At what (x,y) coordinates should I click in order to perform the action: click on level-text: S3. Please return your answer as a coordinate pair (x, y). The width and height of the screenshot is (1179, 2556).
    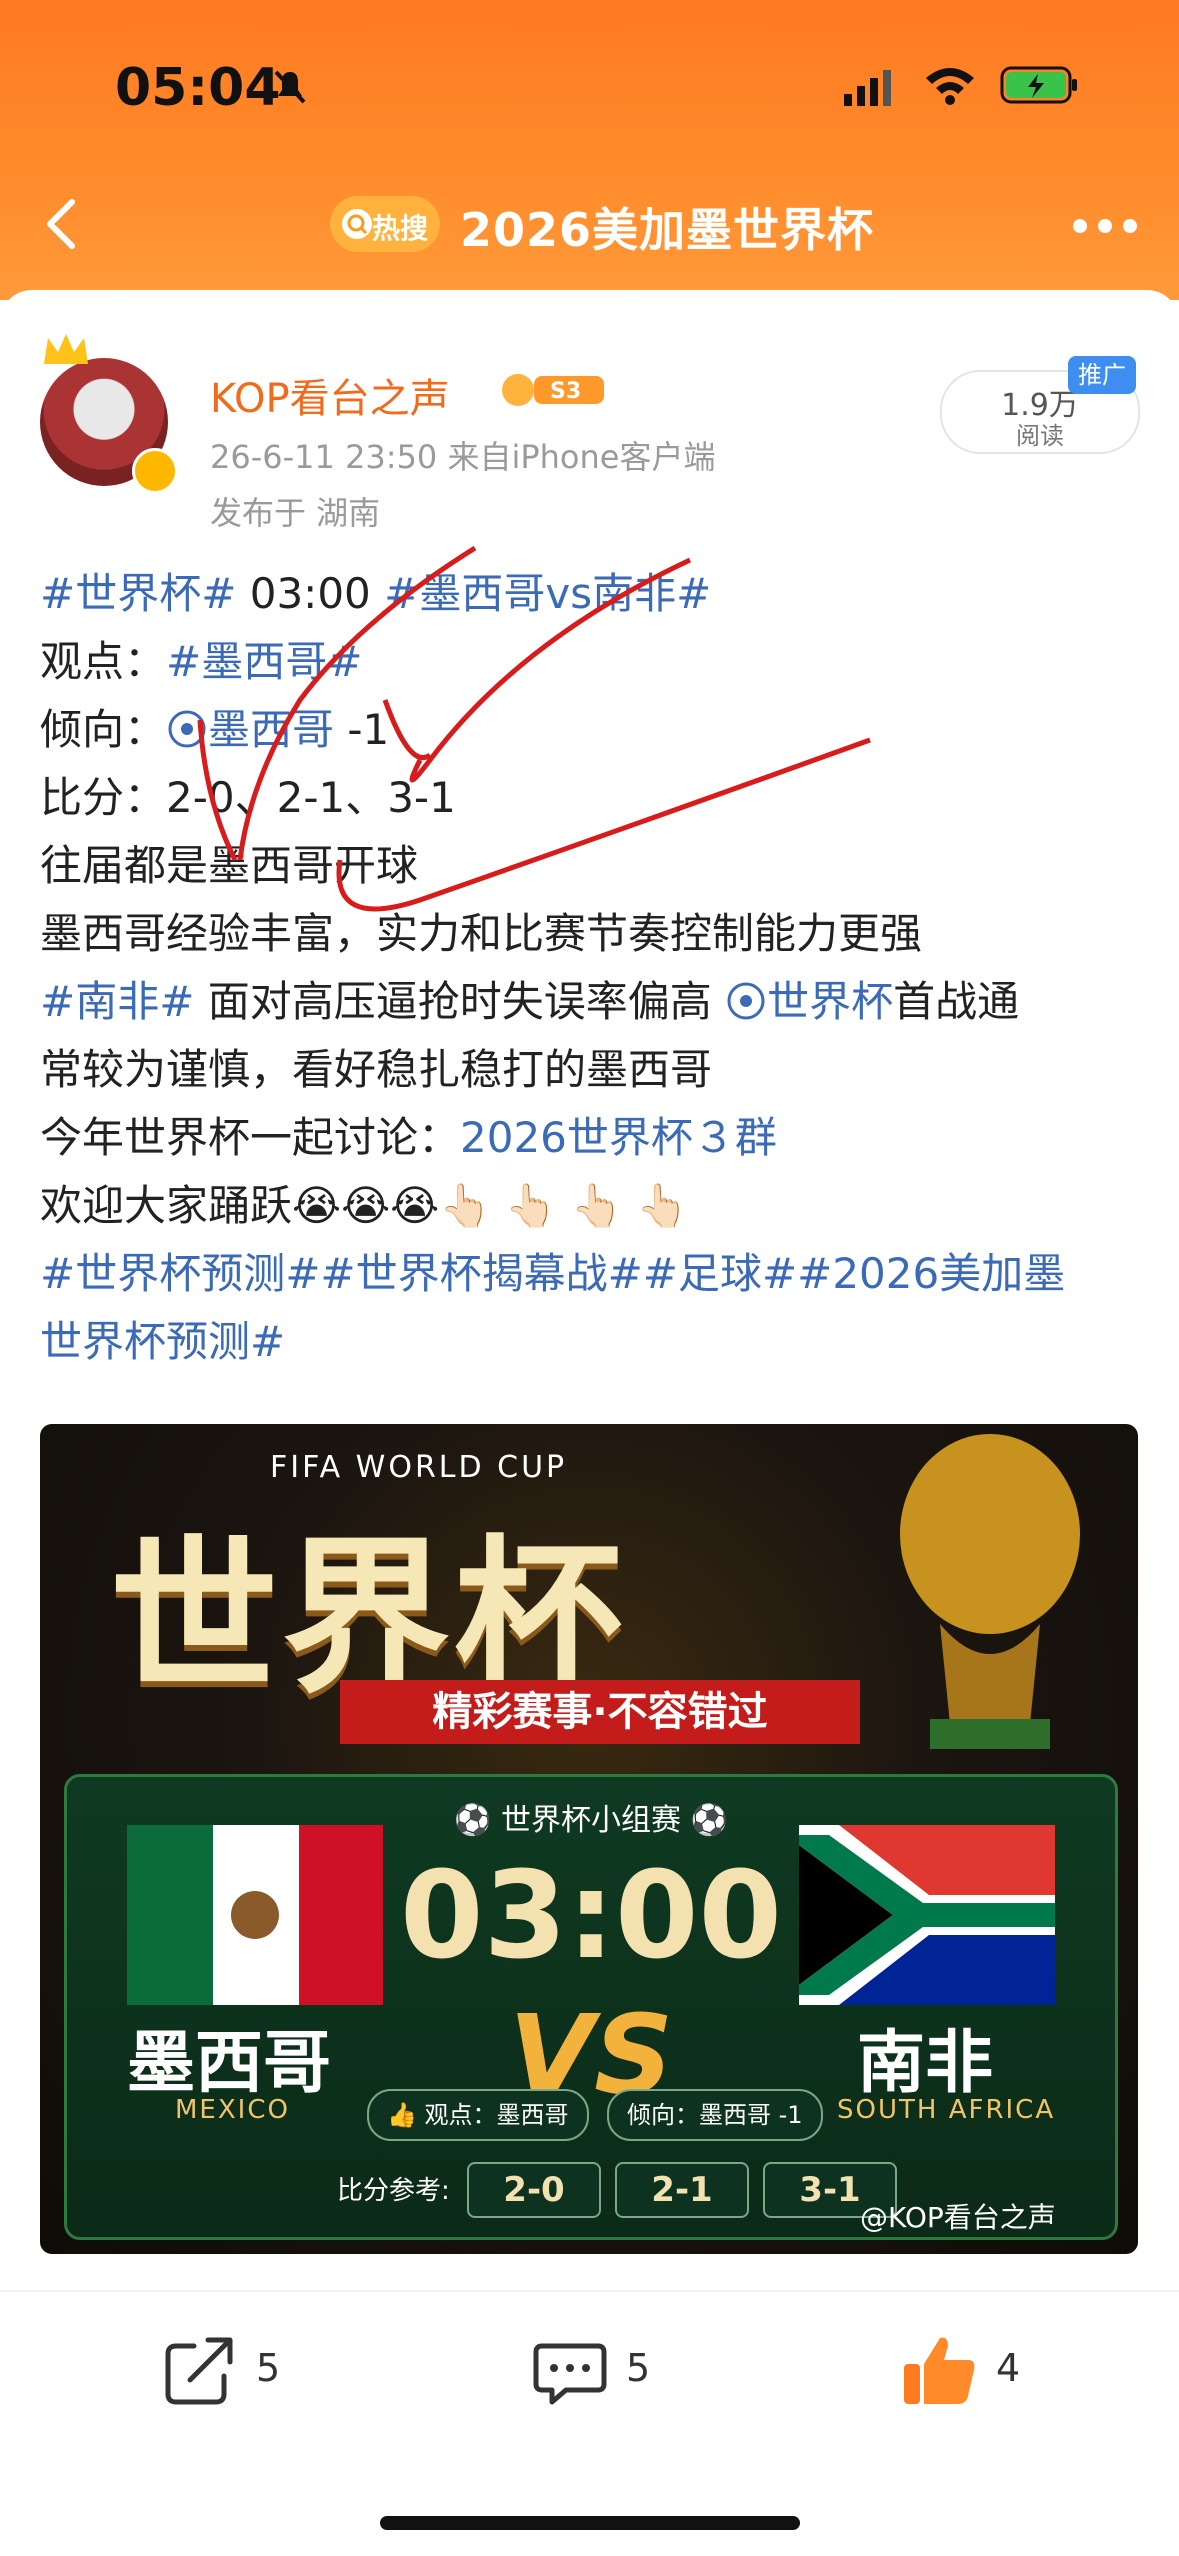
    Looking at the image, I should click on (565, 391).